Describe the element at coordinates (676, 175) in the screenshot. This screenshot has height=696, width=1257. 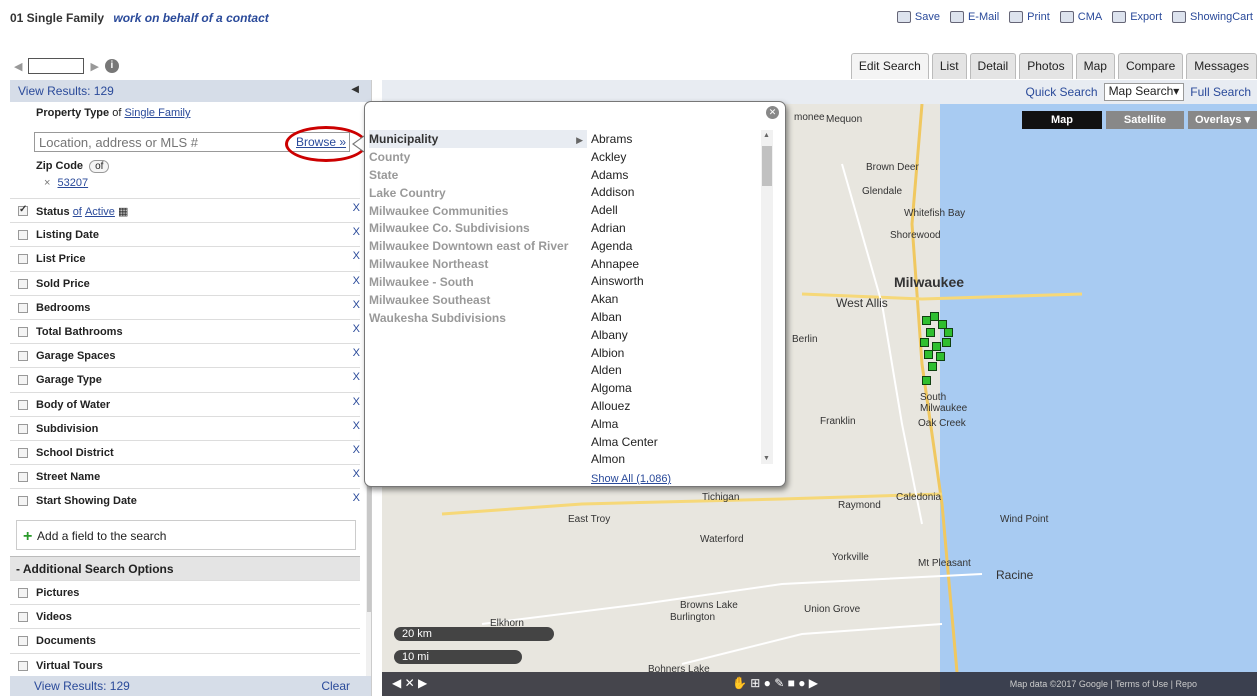
I see `municipality-item: Adams` at that location.